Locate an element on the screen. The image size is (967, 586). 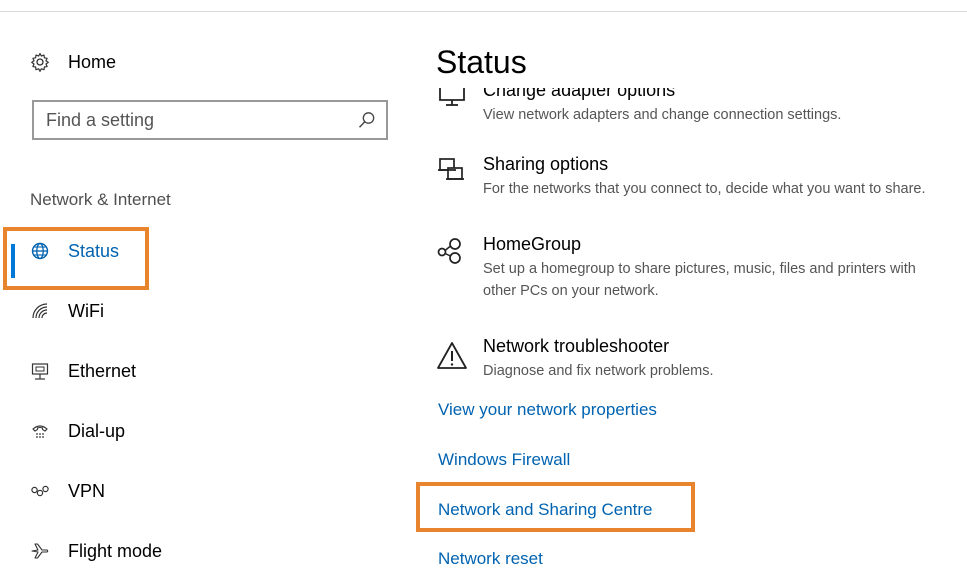
option-description: Diagnose and fix network problems. is located at coordinates (598, 371).